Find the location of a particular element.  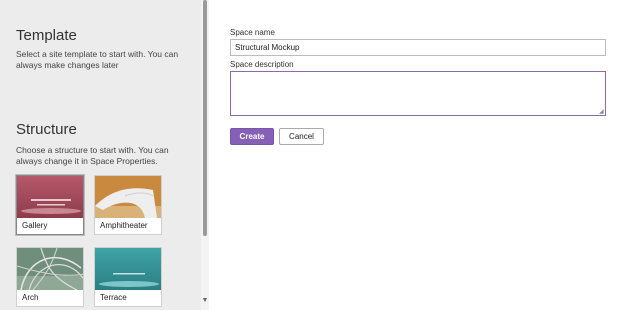

terrace-label: Terrace is located at coordinates (113, 297).